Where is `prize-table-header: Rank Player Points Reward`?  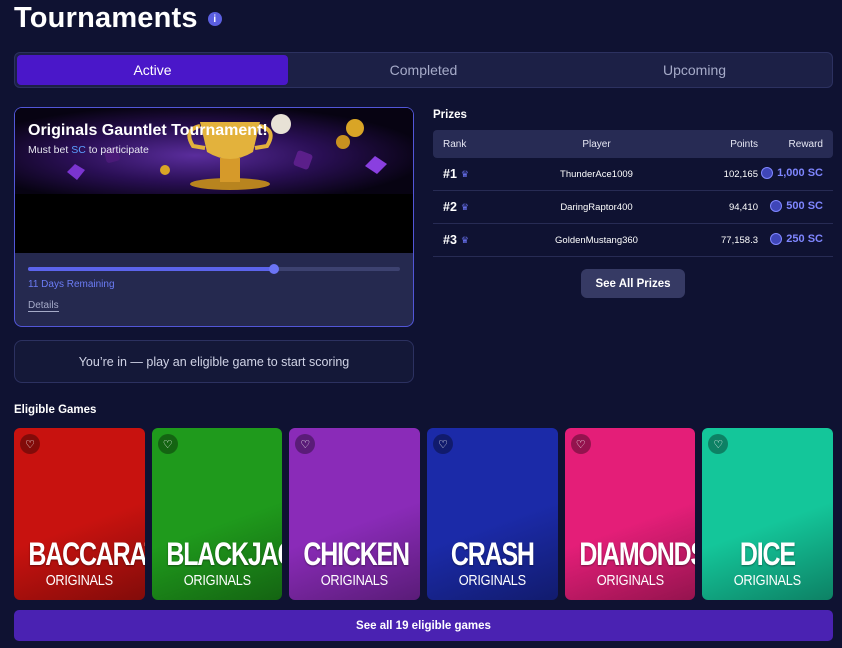
prize-table-header: Rank Player Points Reward is located at coordinates (633, 144).